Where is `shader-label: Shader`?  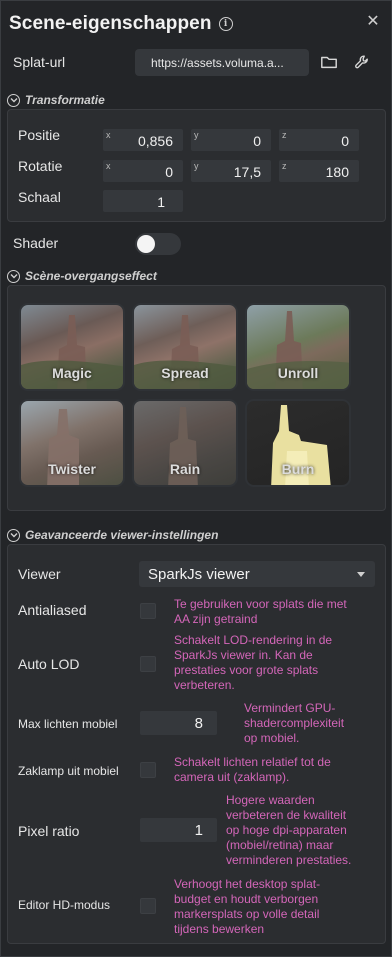
shader-label: Shader is located at coordinates (36, 243).